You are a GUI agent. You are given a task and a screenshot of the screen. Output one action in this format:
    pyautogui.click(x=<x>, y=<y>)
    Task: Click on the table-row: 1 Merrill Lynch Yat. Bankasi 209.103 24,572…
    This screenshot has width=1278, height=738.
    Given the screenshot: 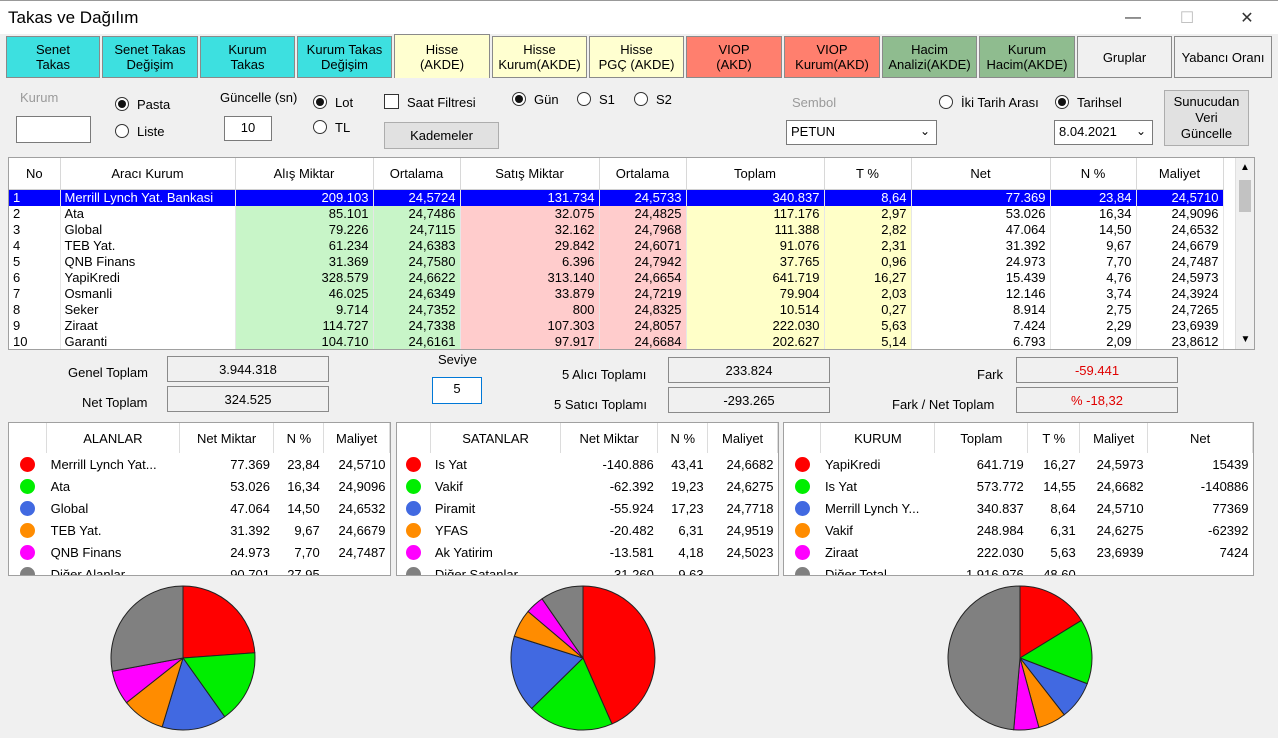 What is the action you would take?
    pyautogui.click(x=616, y=197)
    